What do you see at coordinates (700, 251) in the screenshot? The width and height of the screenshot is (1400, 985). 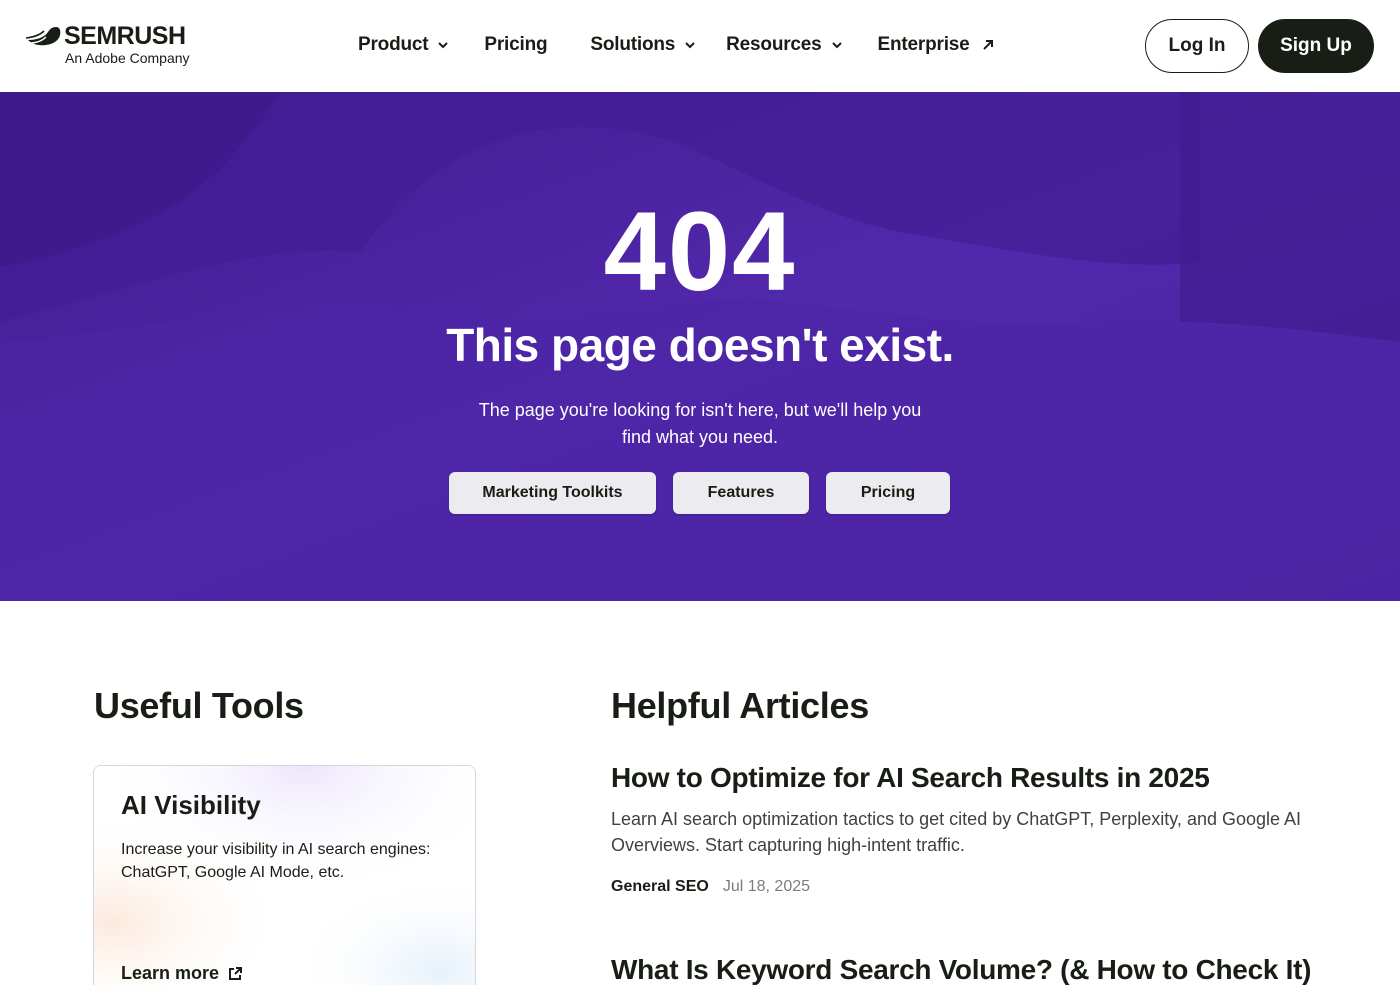 I see `error-code: 404` at bounding box center [700, 251].